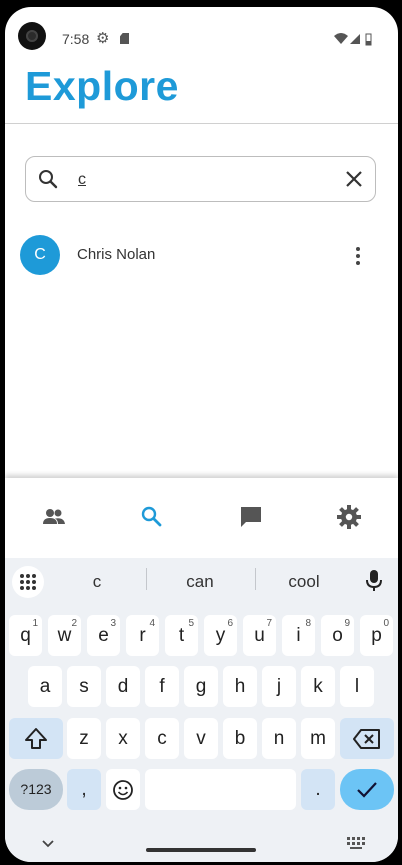 Image resolution: width=402 pixels, height=865 pixels. I want to click on comma-key: ,, so click(84, 789).